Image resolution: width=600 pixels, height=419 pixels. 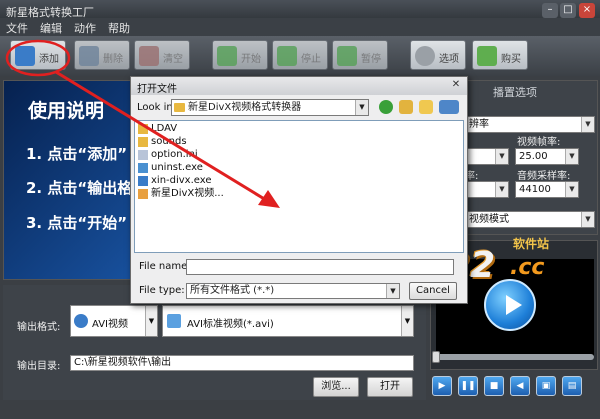 I want to click on guide-step-1: 1. 点击“添加”, so click(x=77, y=154).